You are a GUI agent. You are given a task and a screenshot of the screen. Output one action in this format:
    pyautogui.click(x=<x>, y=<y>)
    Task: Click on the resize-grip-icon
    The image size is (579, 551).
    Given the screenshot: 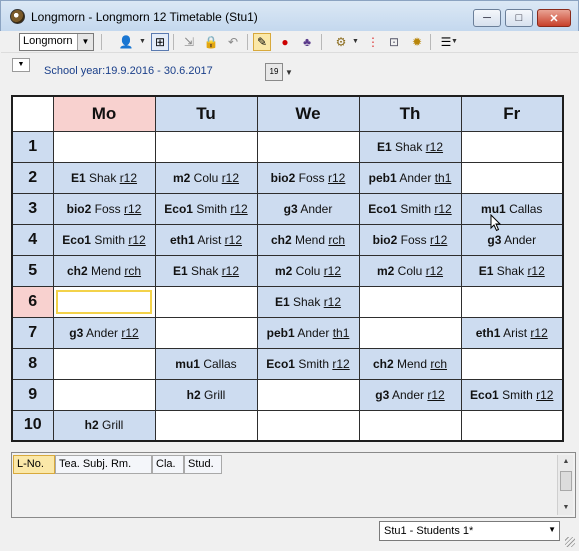 What is the action you would take?
    pyautogui.click(x=570, y=542)
    